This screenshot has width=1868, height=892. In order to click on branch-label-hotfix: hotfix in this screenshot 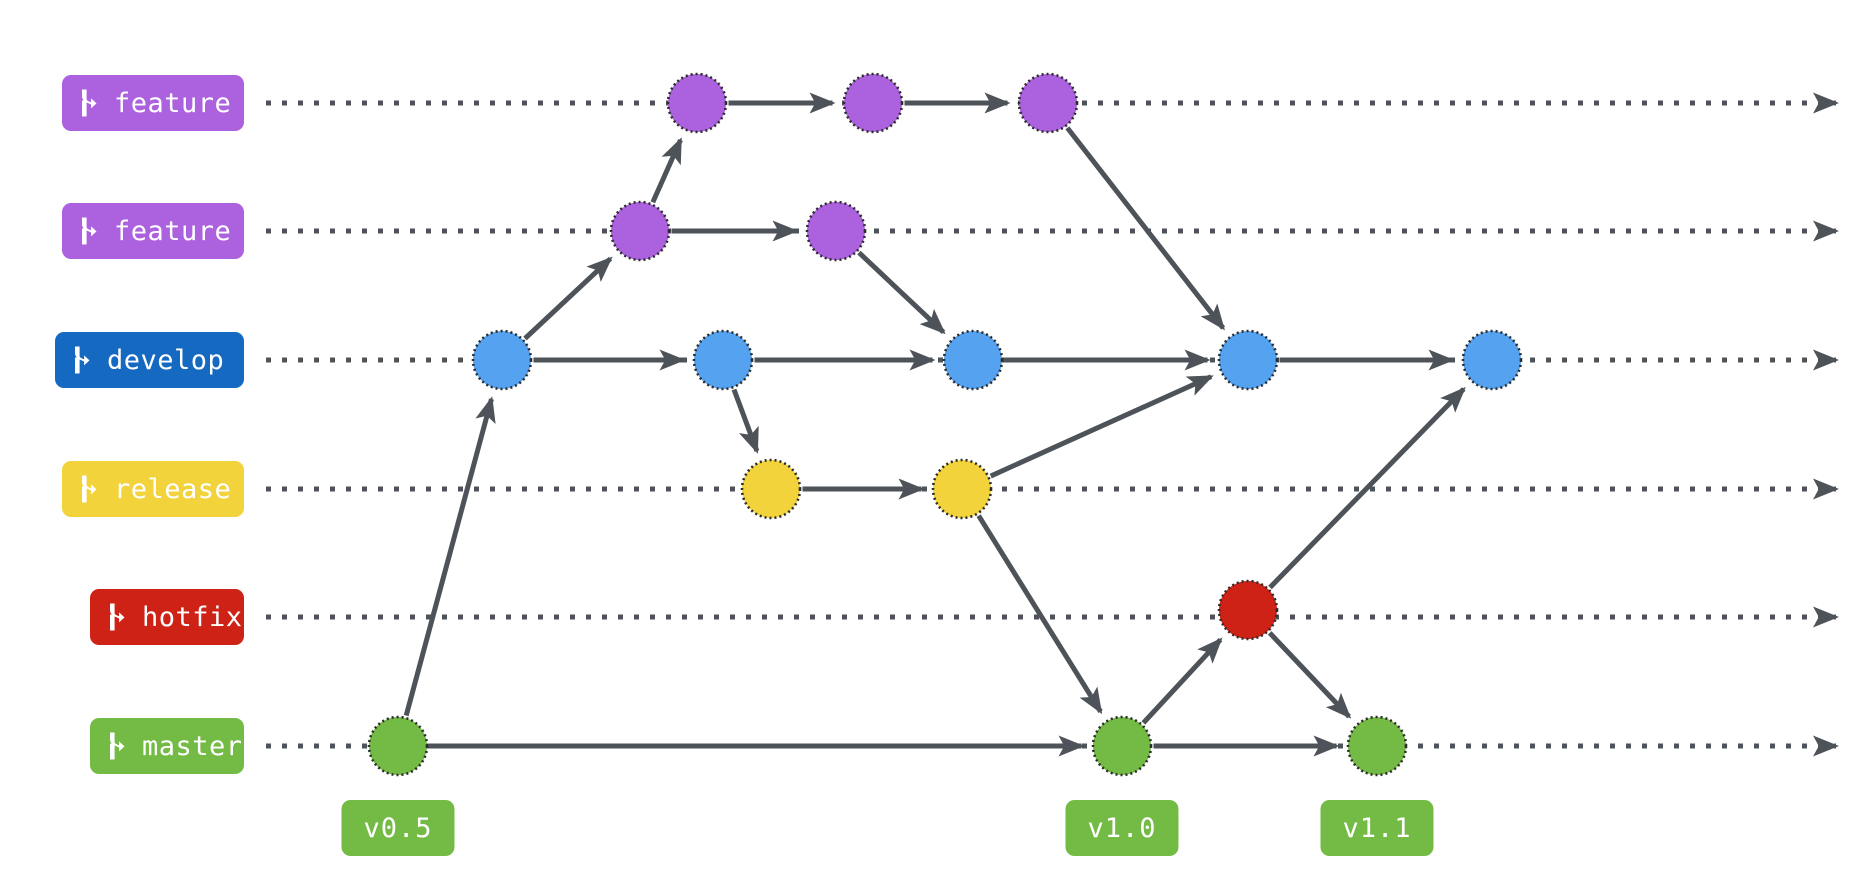, I will do `click(167, 617)`.